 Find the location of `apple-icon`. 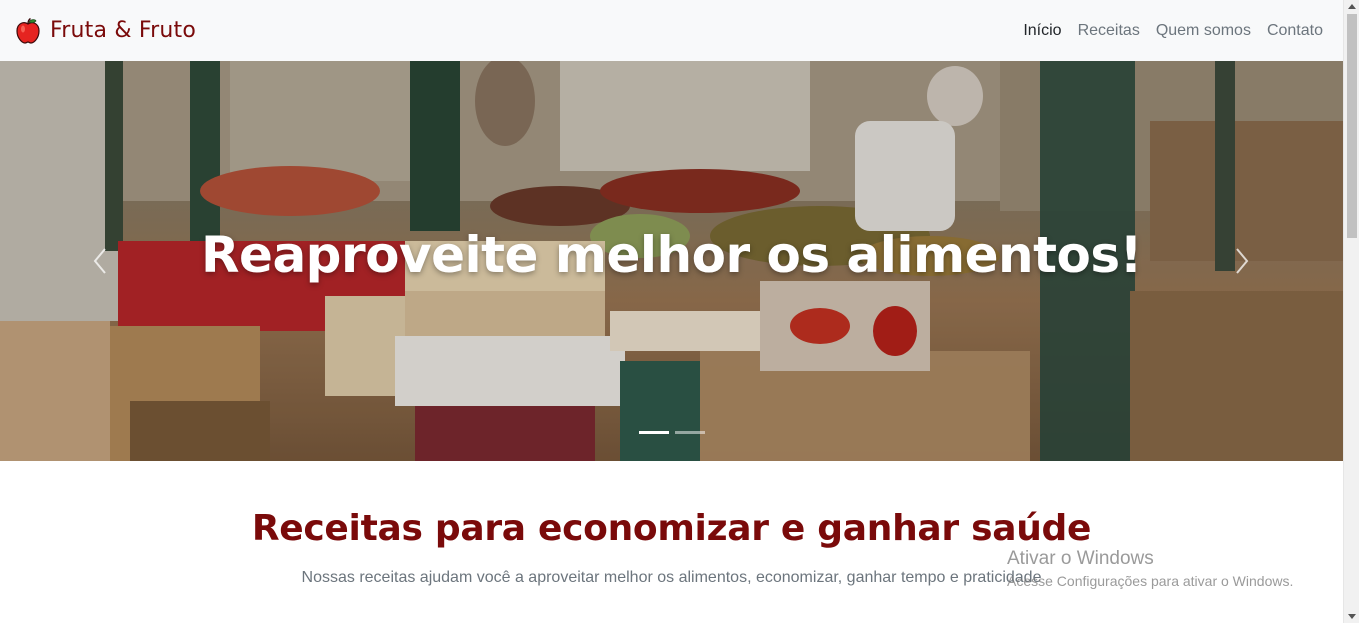

apple-icon is located at coordinates (28, 30).